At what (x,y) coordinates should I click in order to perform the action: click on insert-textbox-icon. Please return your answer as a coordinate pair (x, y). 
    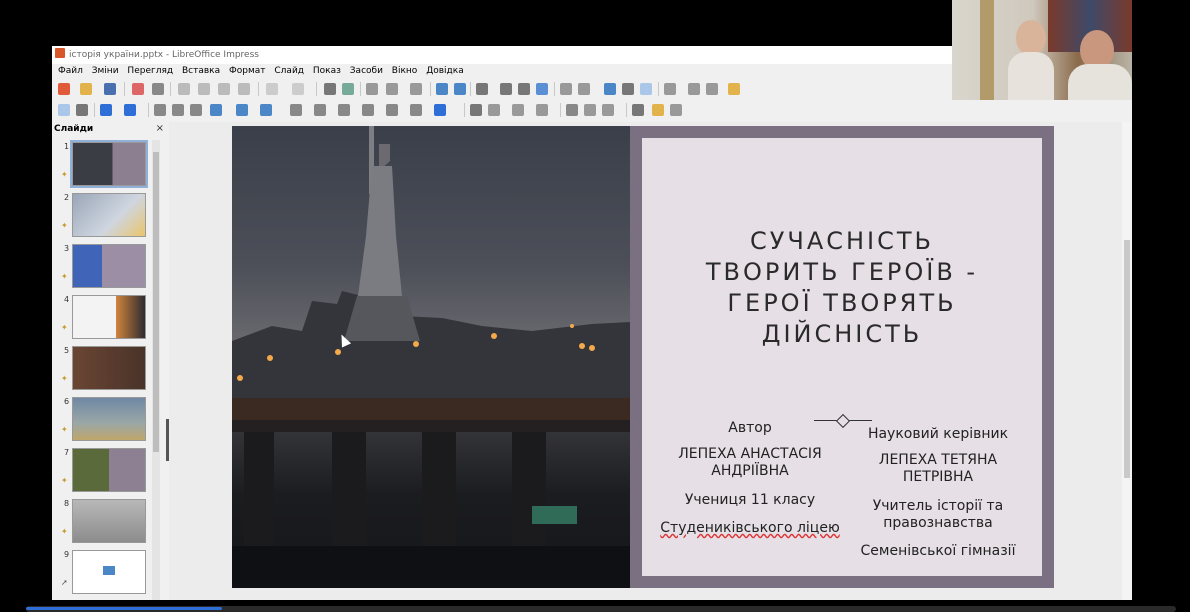
    Looking at the image, I should click on (566, 89).